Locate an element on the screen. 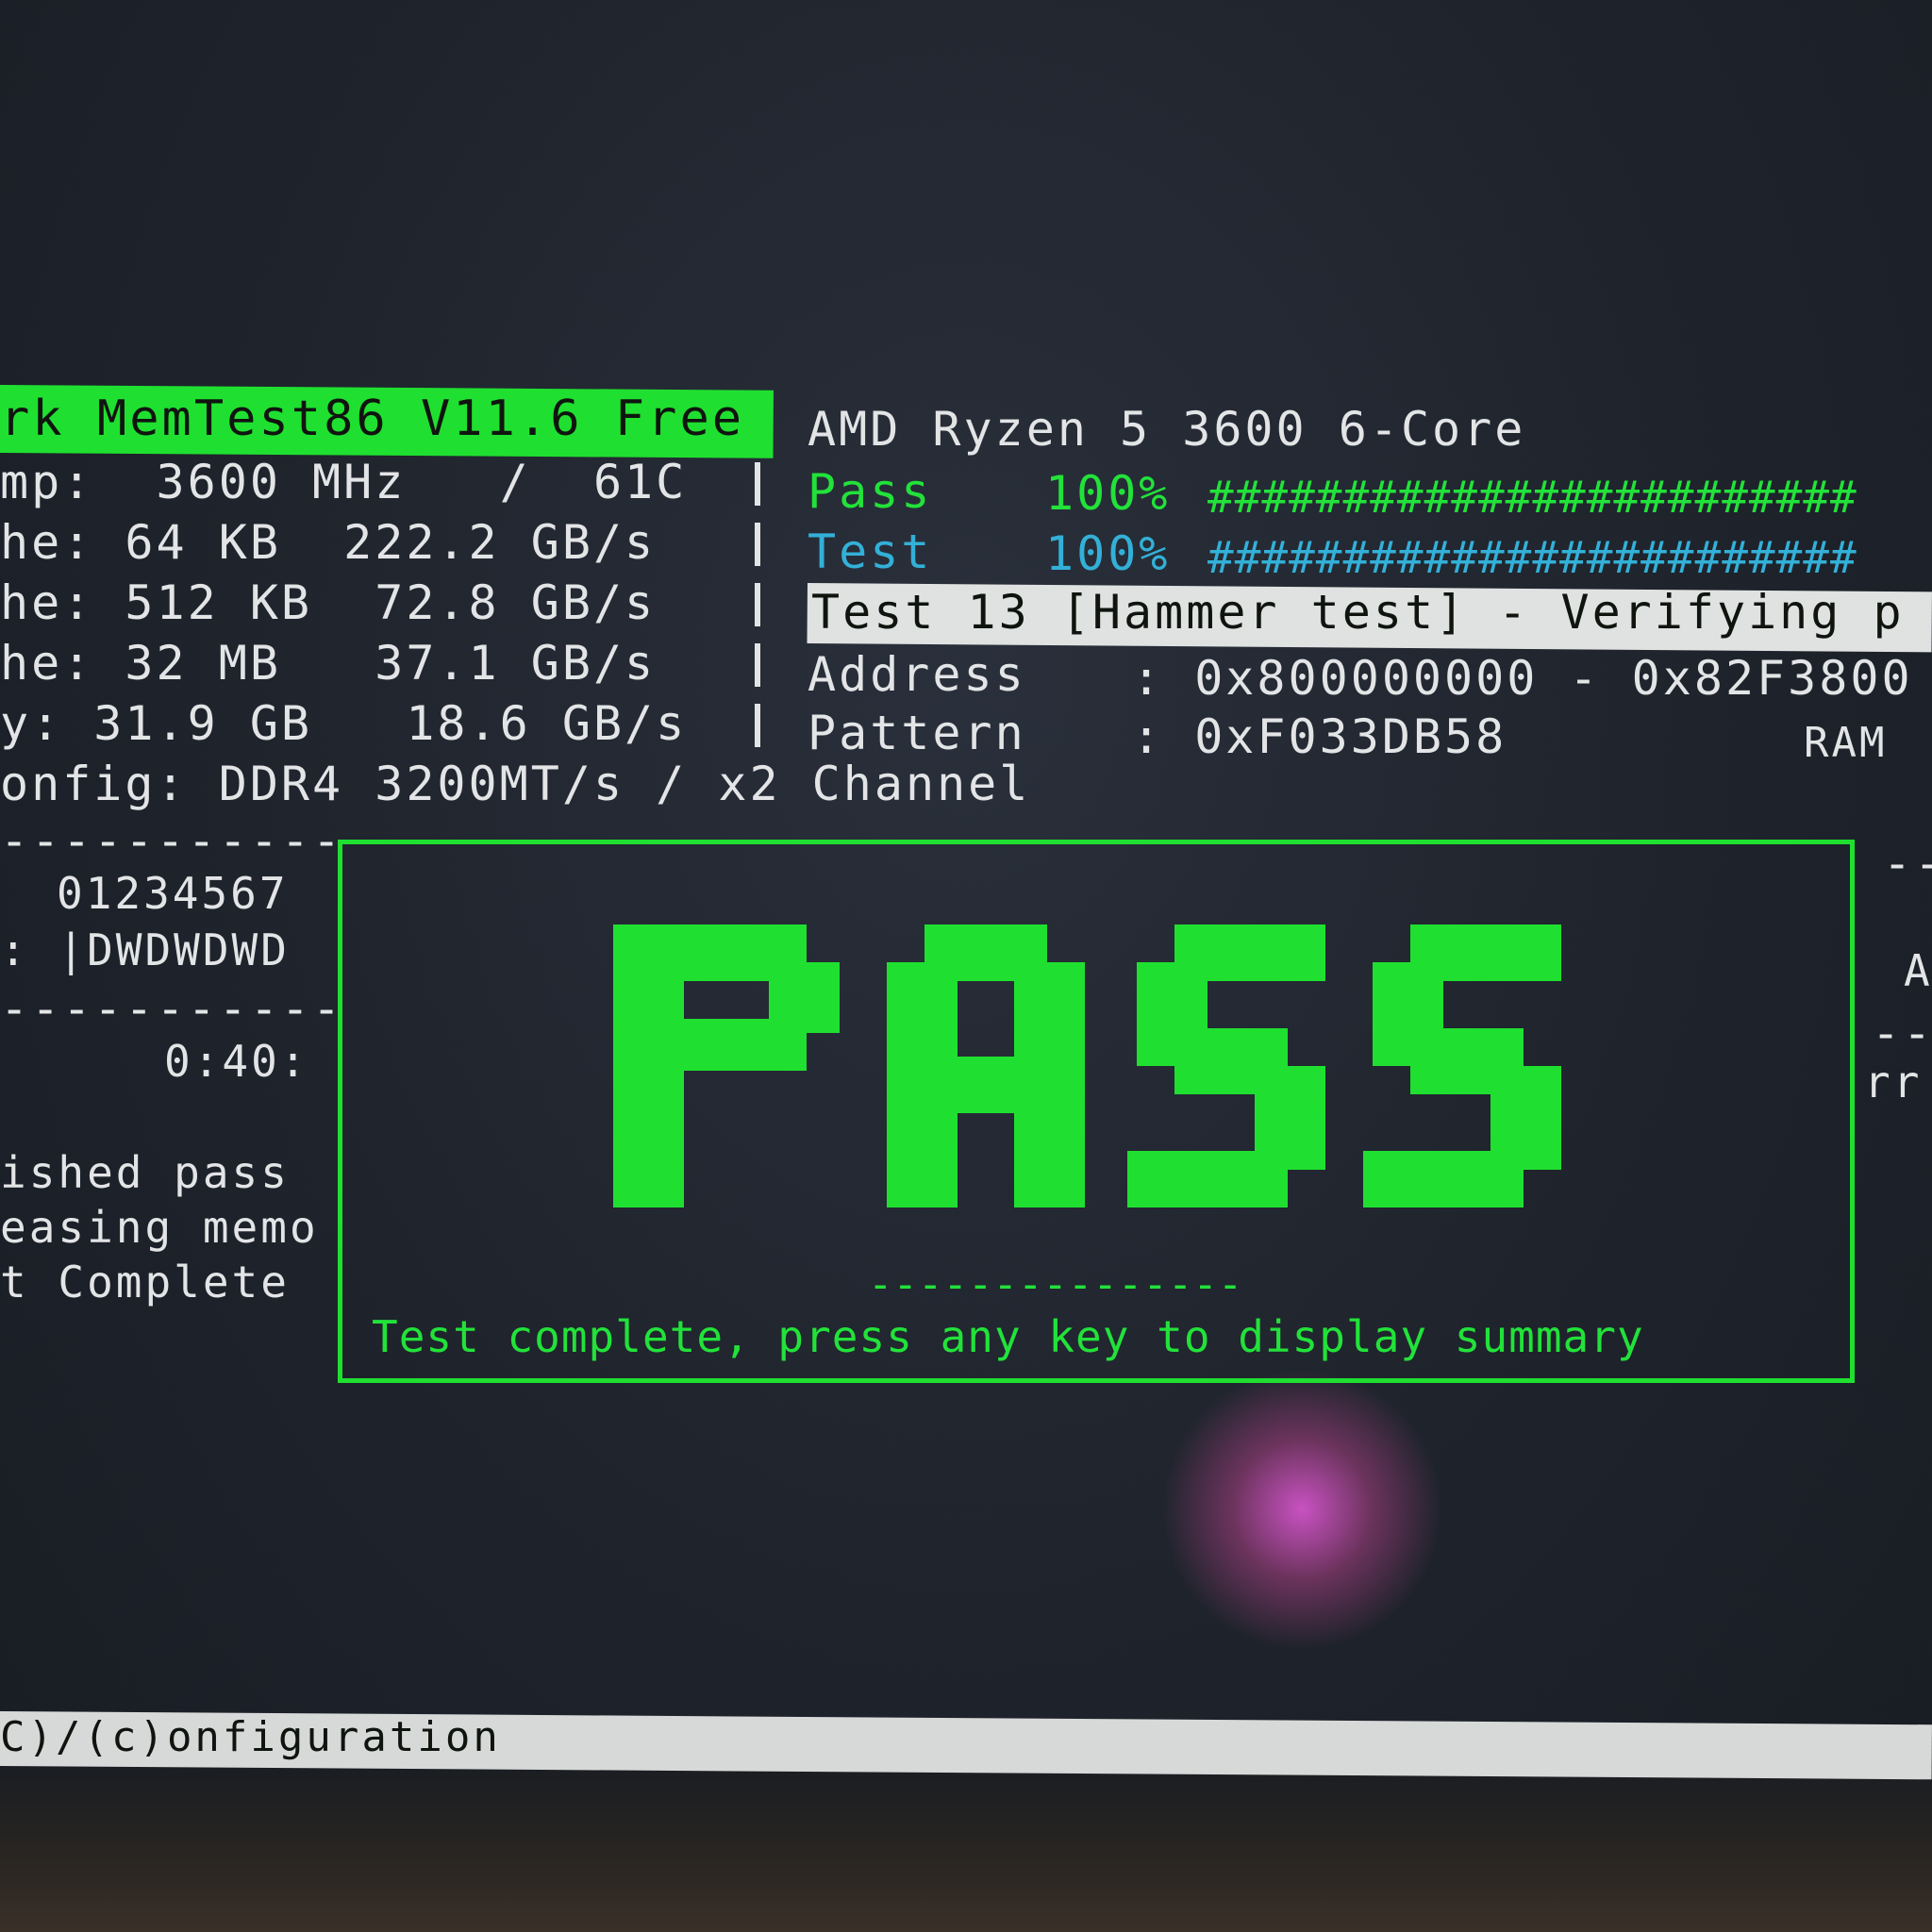 The image size is (1932, 1932). elapsed-time: 0:40: is located at coordinates (236, 1062).